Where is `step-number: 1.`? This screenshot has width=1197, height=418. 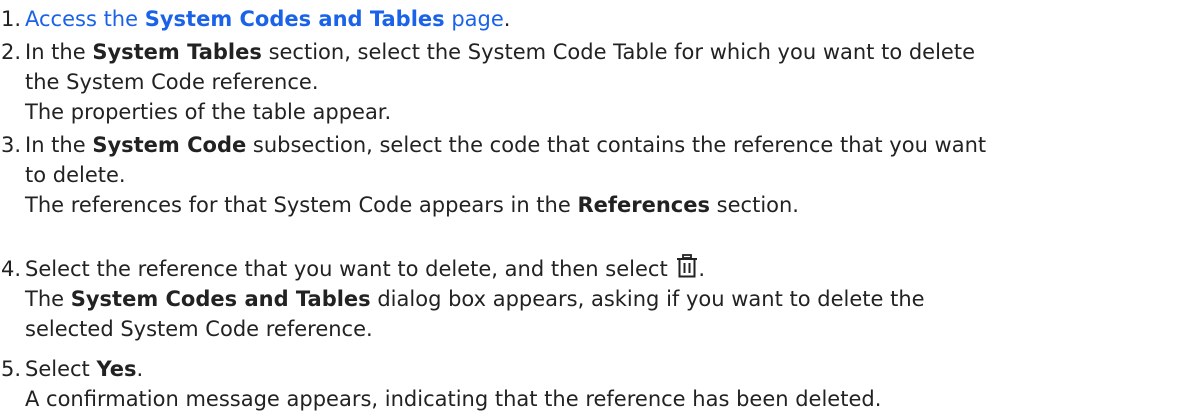 step-number: 1. is located at coordinates (11, 19).